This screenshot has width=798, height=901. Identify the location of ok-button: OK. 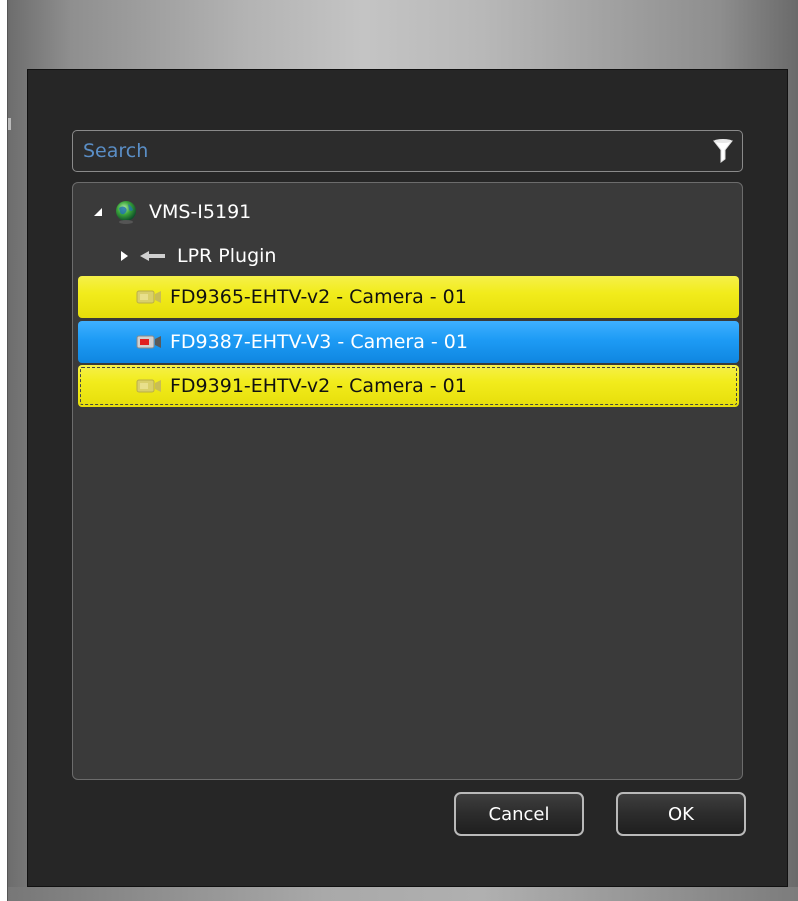
(681, 814).